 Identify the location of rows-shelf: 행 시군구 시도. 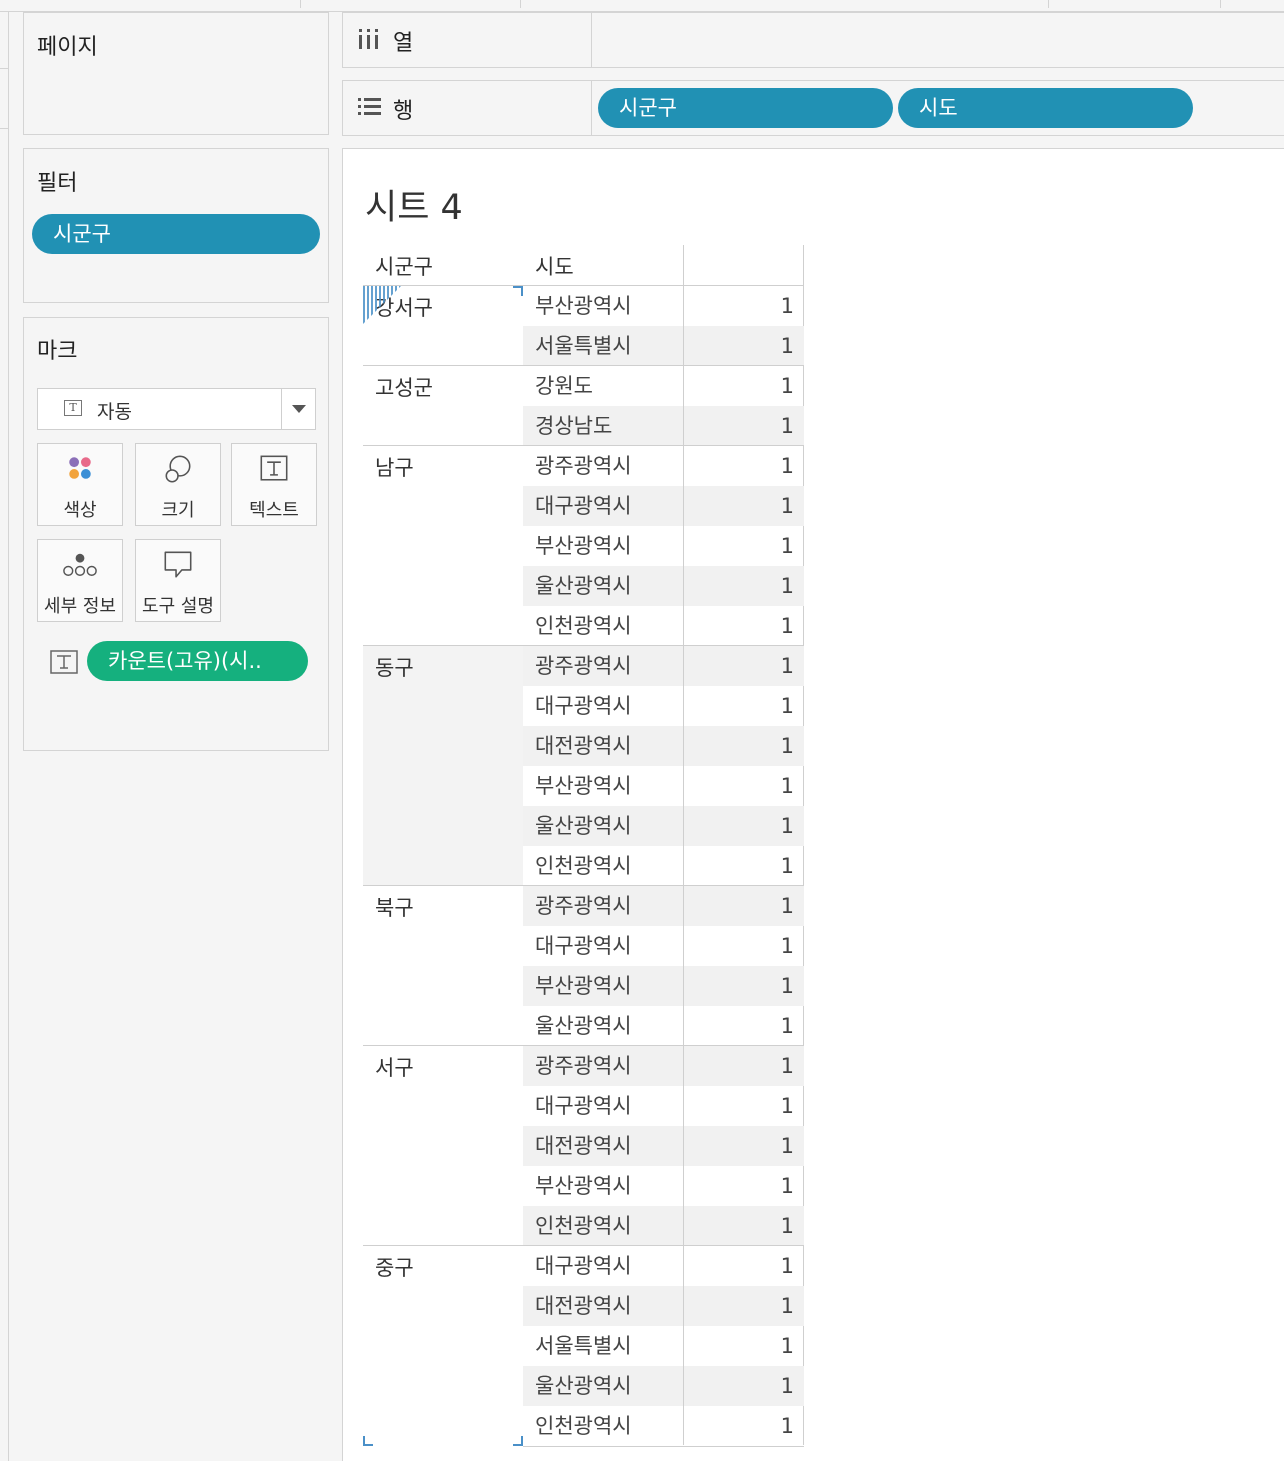
(813, 108).